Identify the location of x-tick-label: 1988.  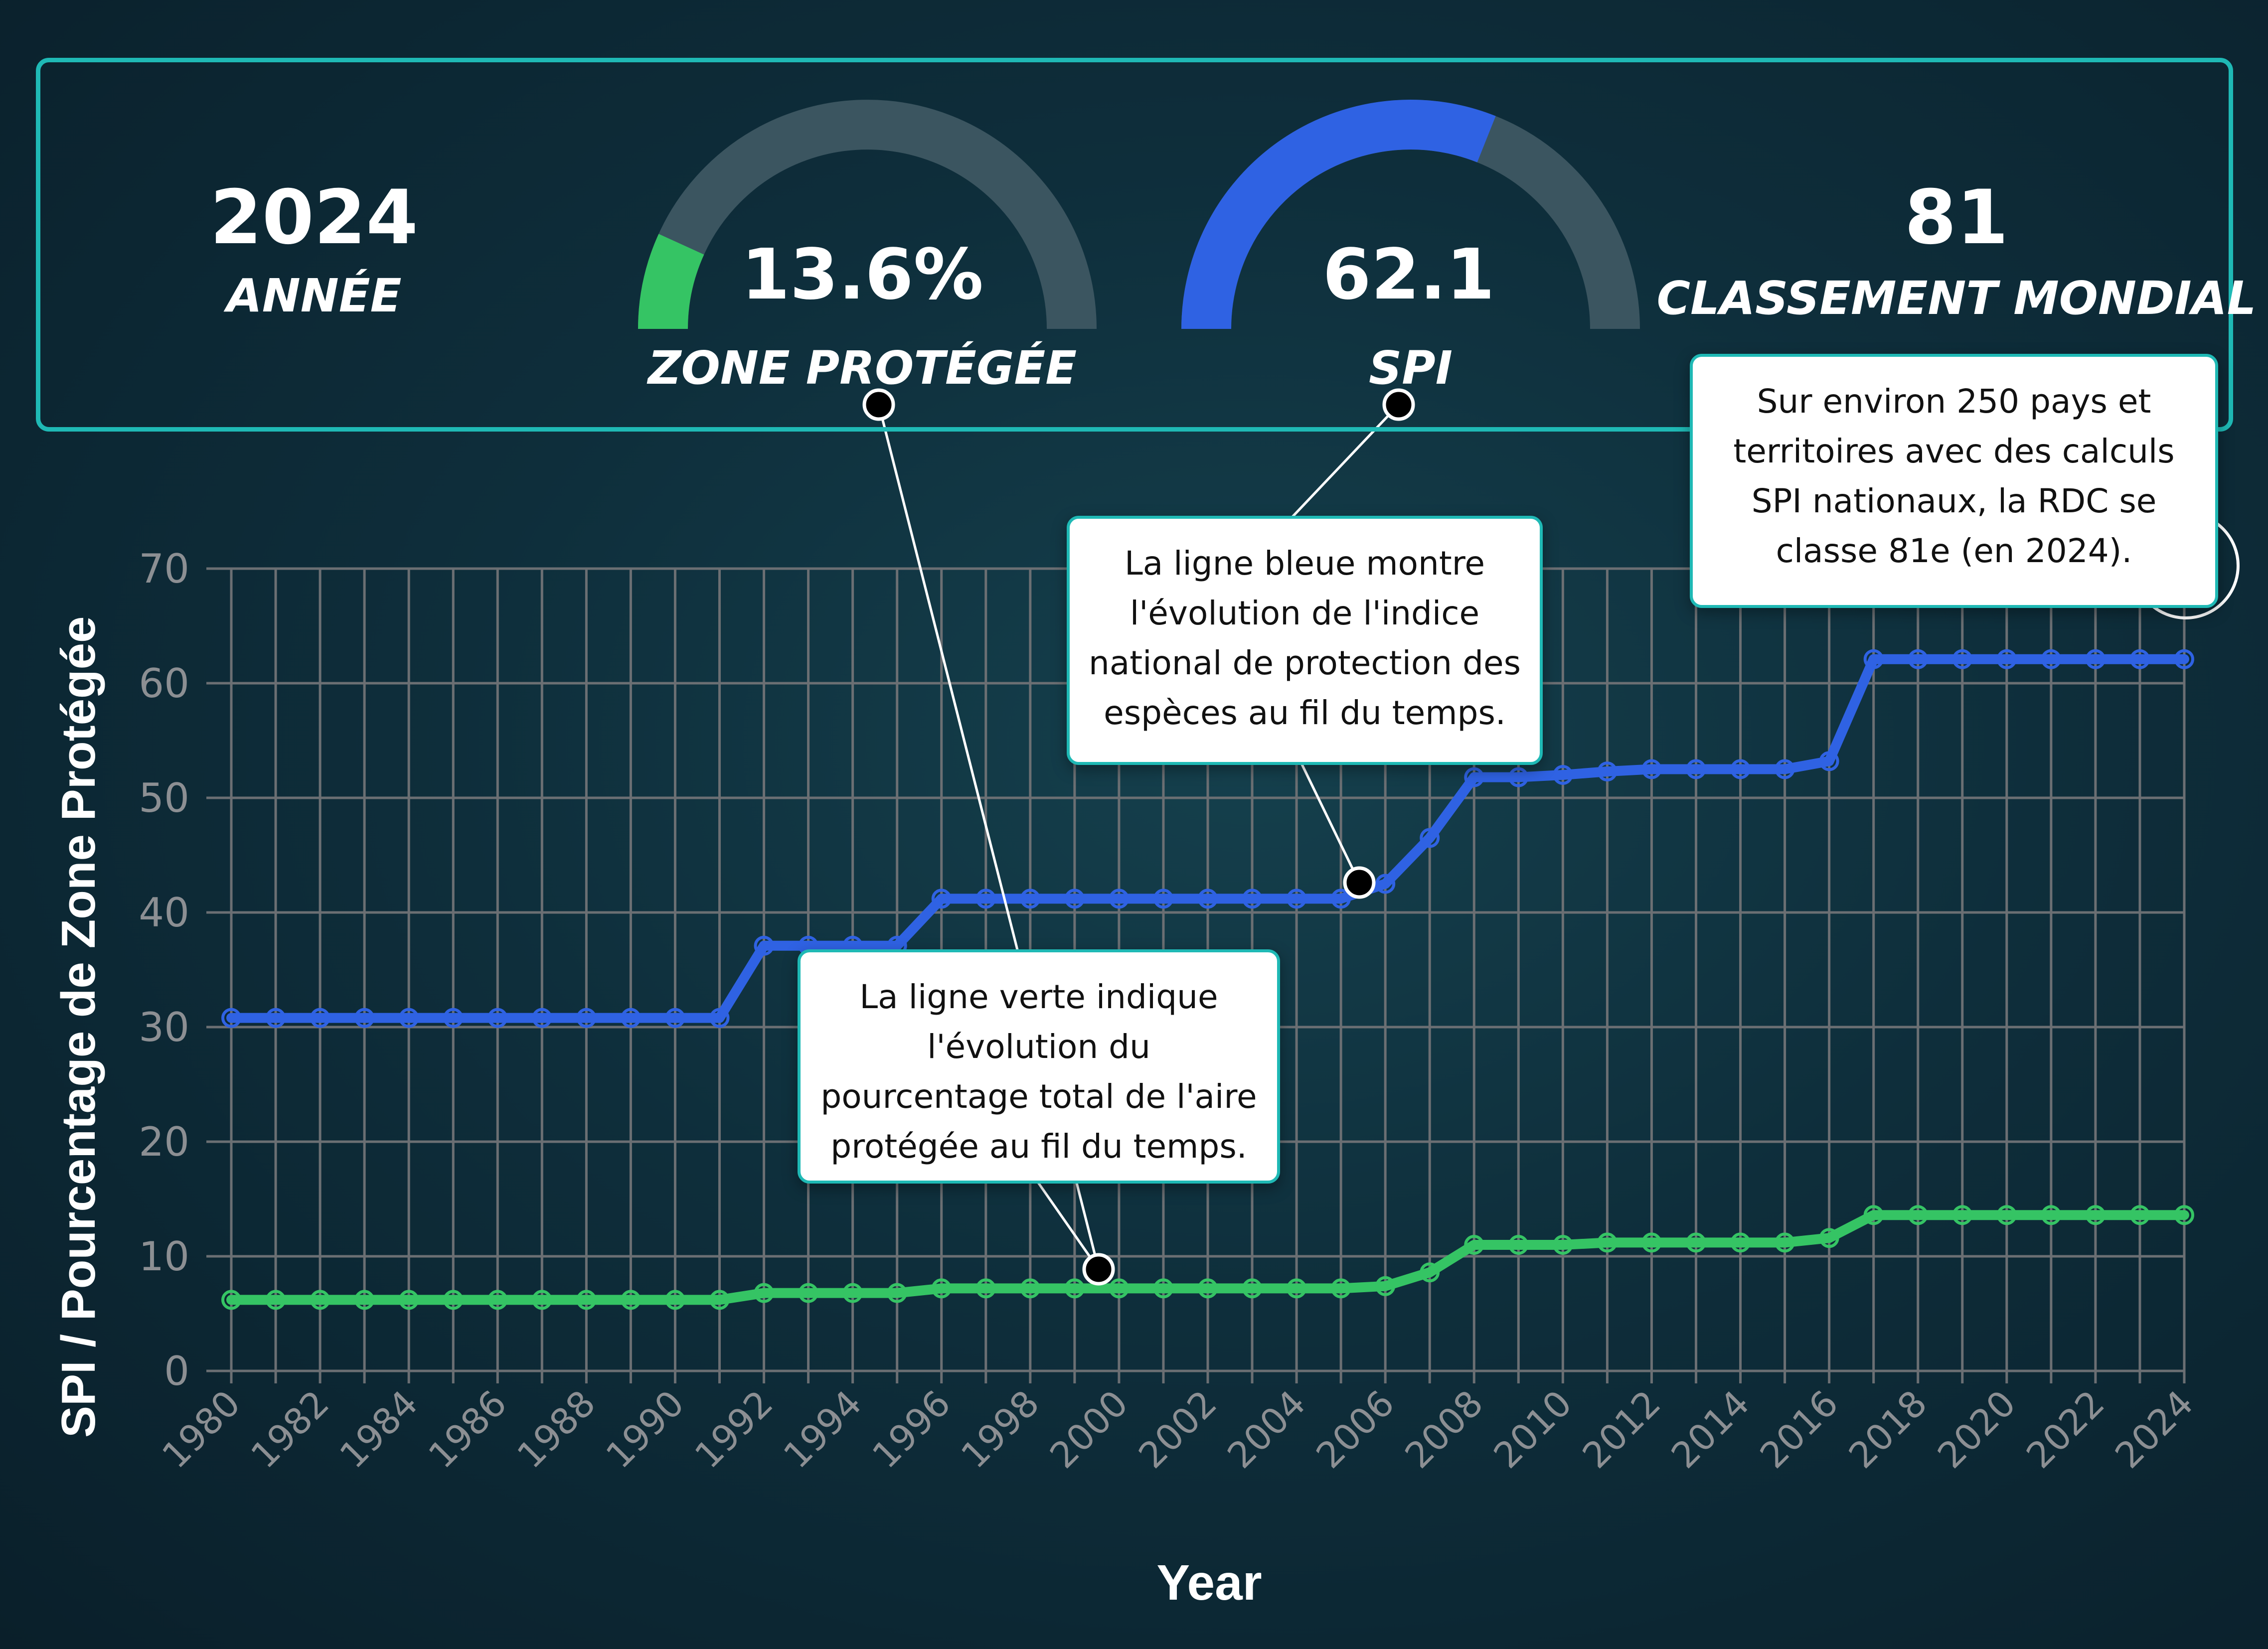
(556, 1429).